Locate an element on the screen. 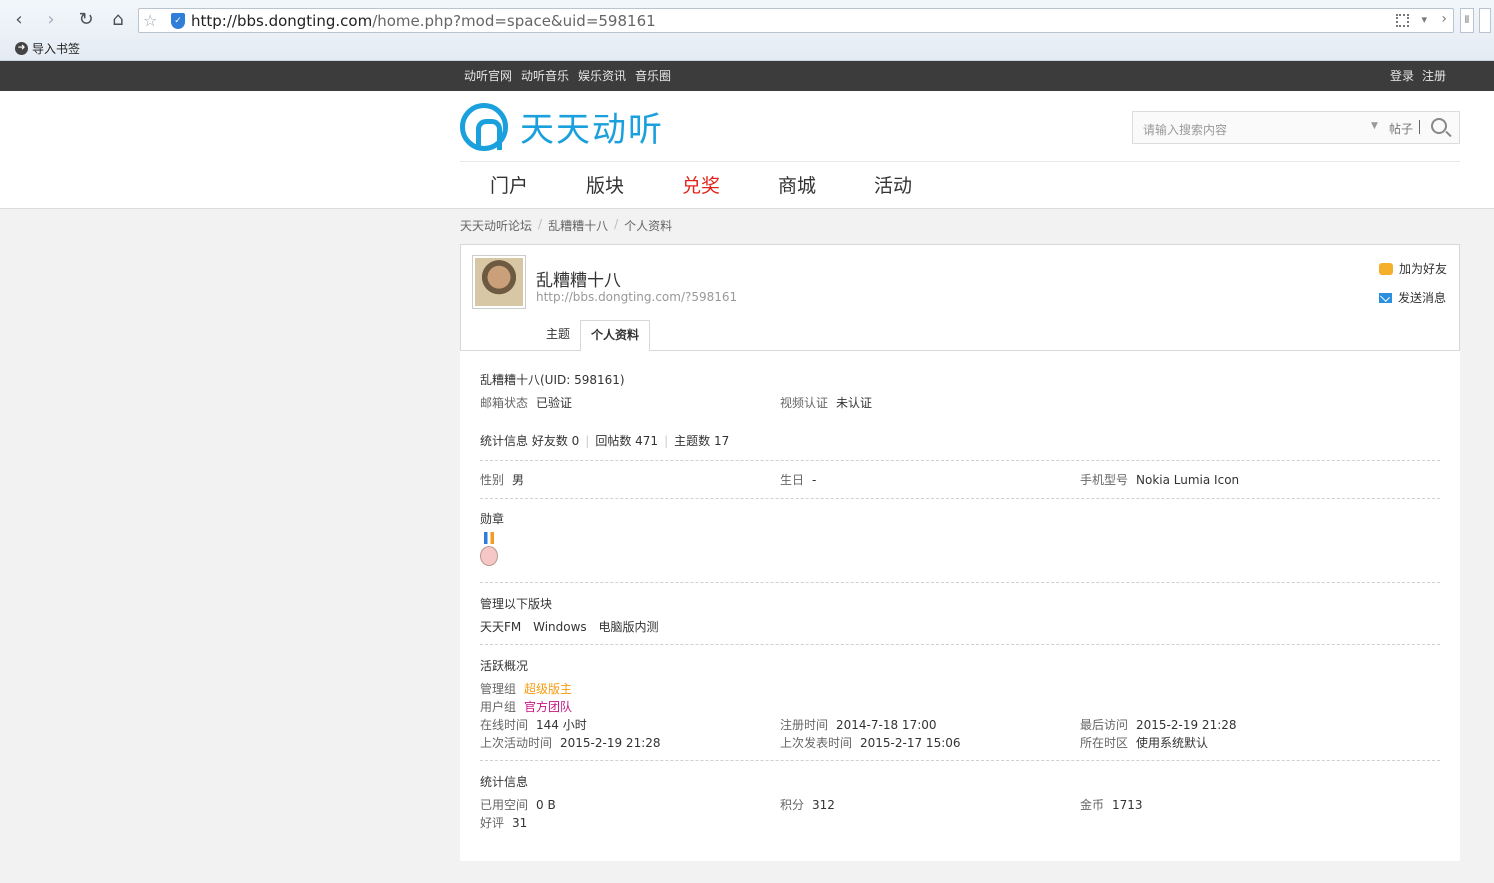  add-friend-button: 加为好友 is located at coordinates (1412, 268).